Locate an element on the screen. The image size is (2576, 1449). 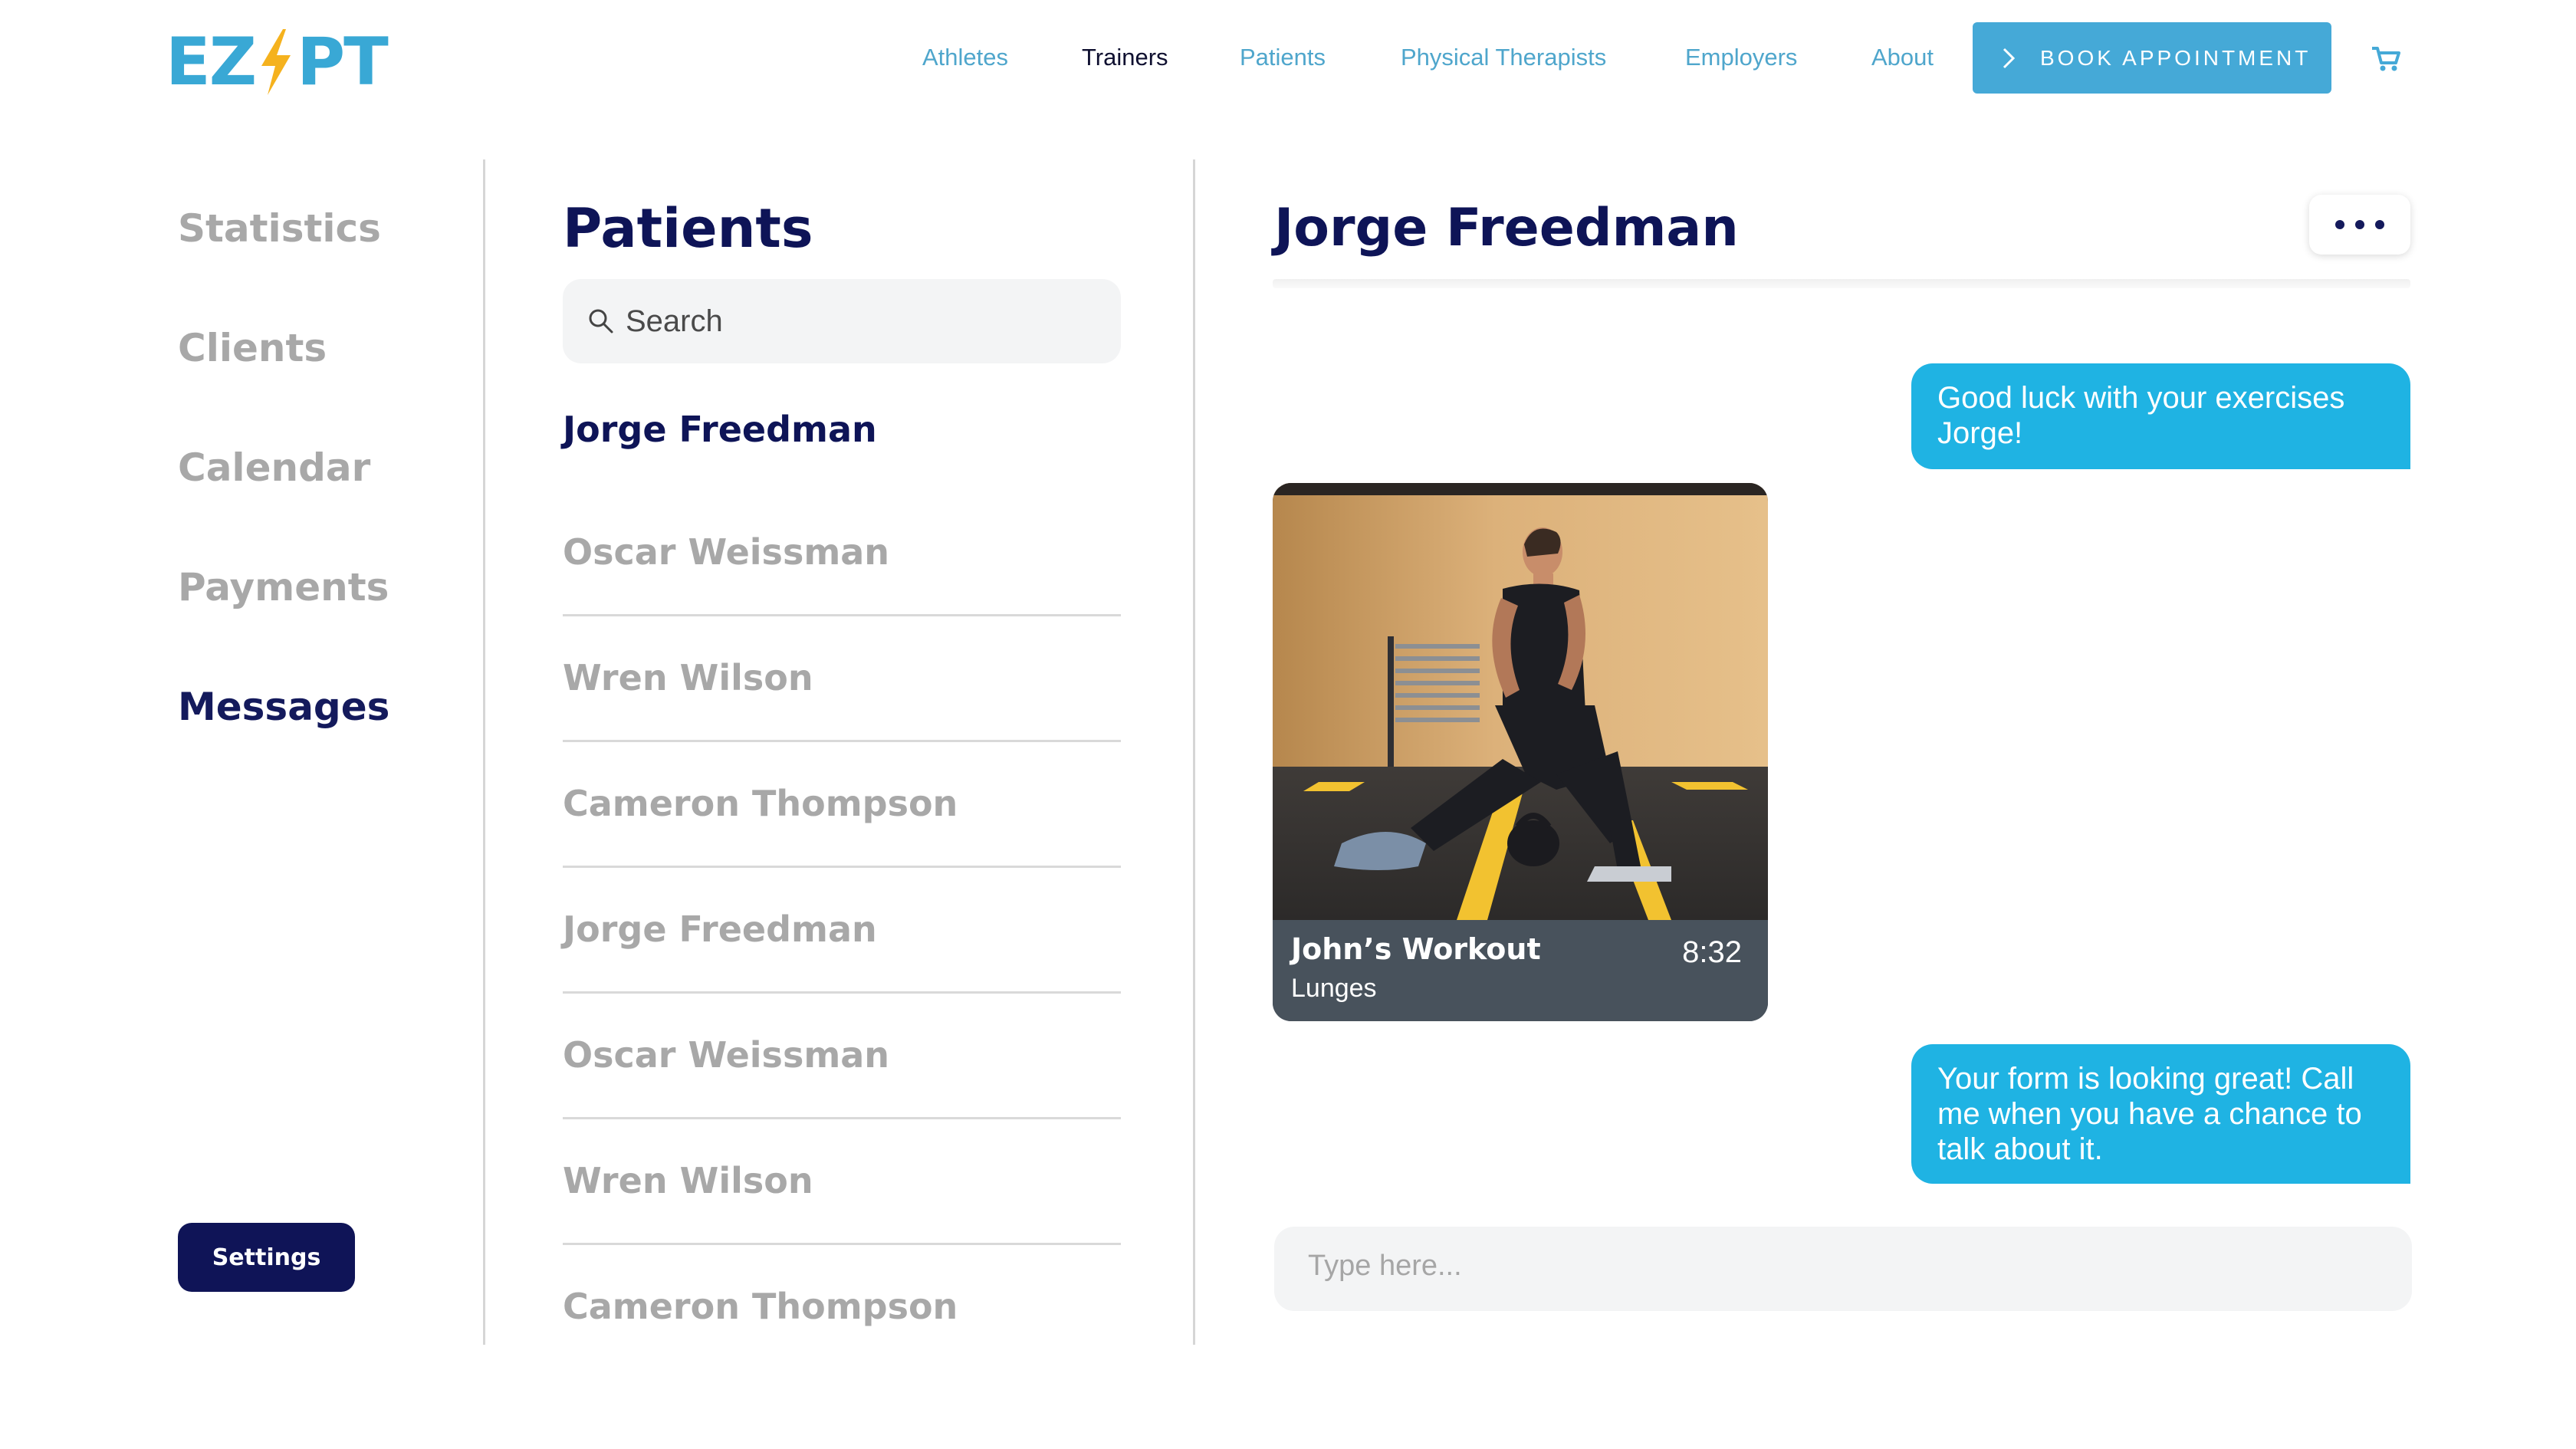
sidebar-item-statistics: Statistics is located at coordinates (280, 228).